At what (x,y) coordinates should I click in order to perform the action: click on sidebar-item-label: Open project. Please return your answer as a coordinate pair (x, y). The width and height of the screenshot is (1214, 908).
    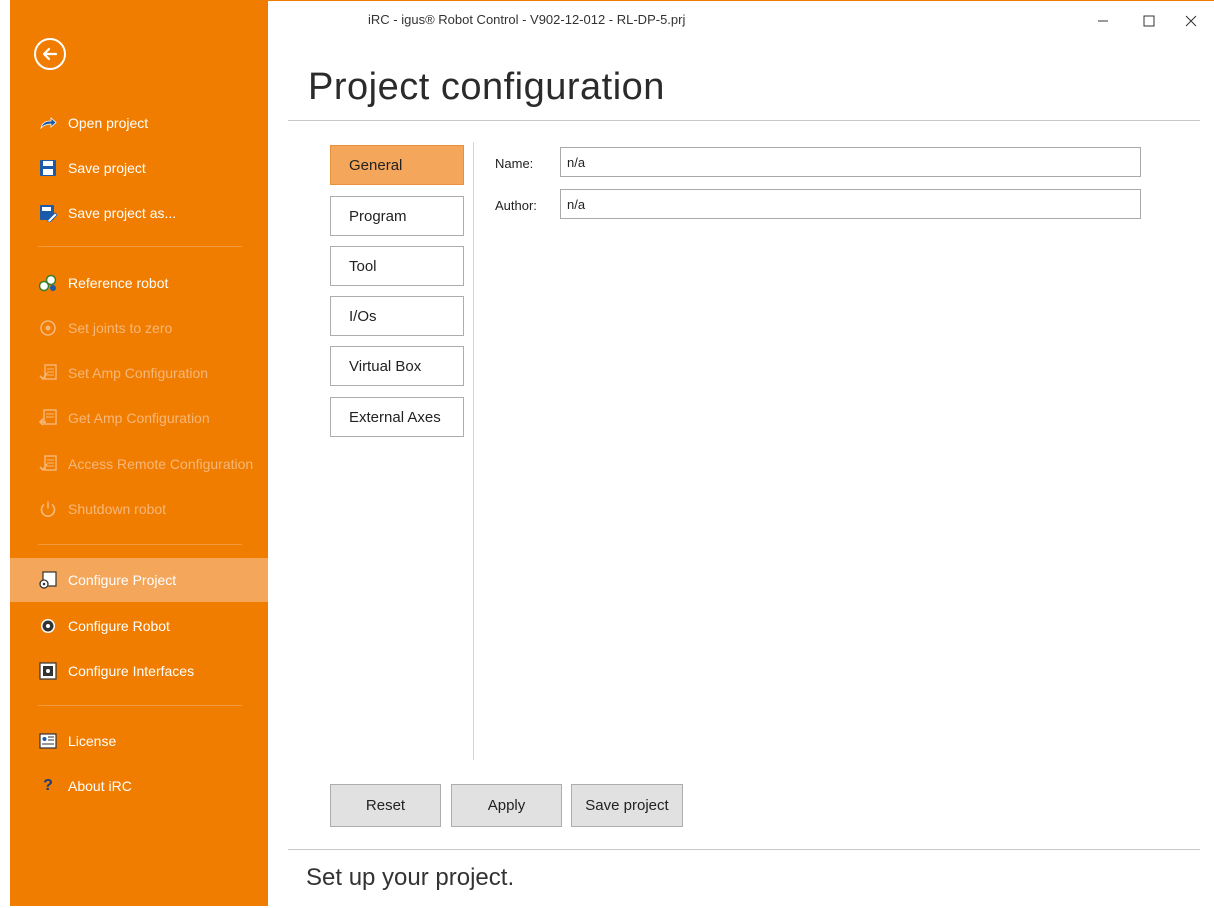
    Looking at the image, I should click on (108, 123).